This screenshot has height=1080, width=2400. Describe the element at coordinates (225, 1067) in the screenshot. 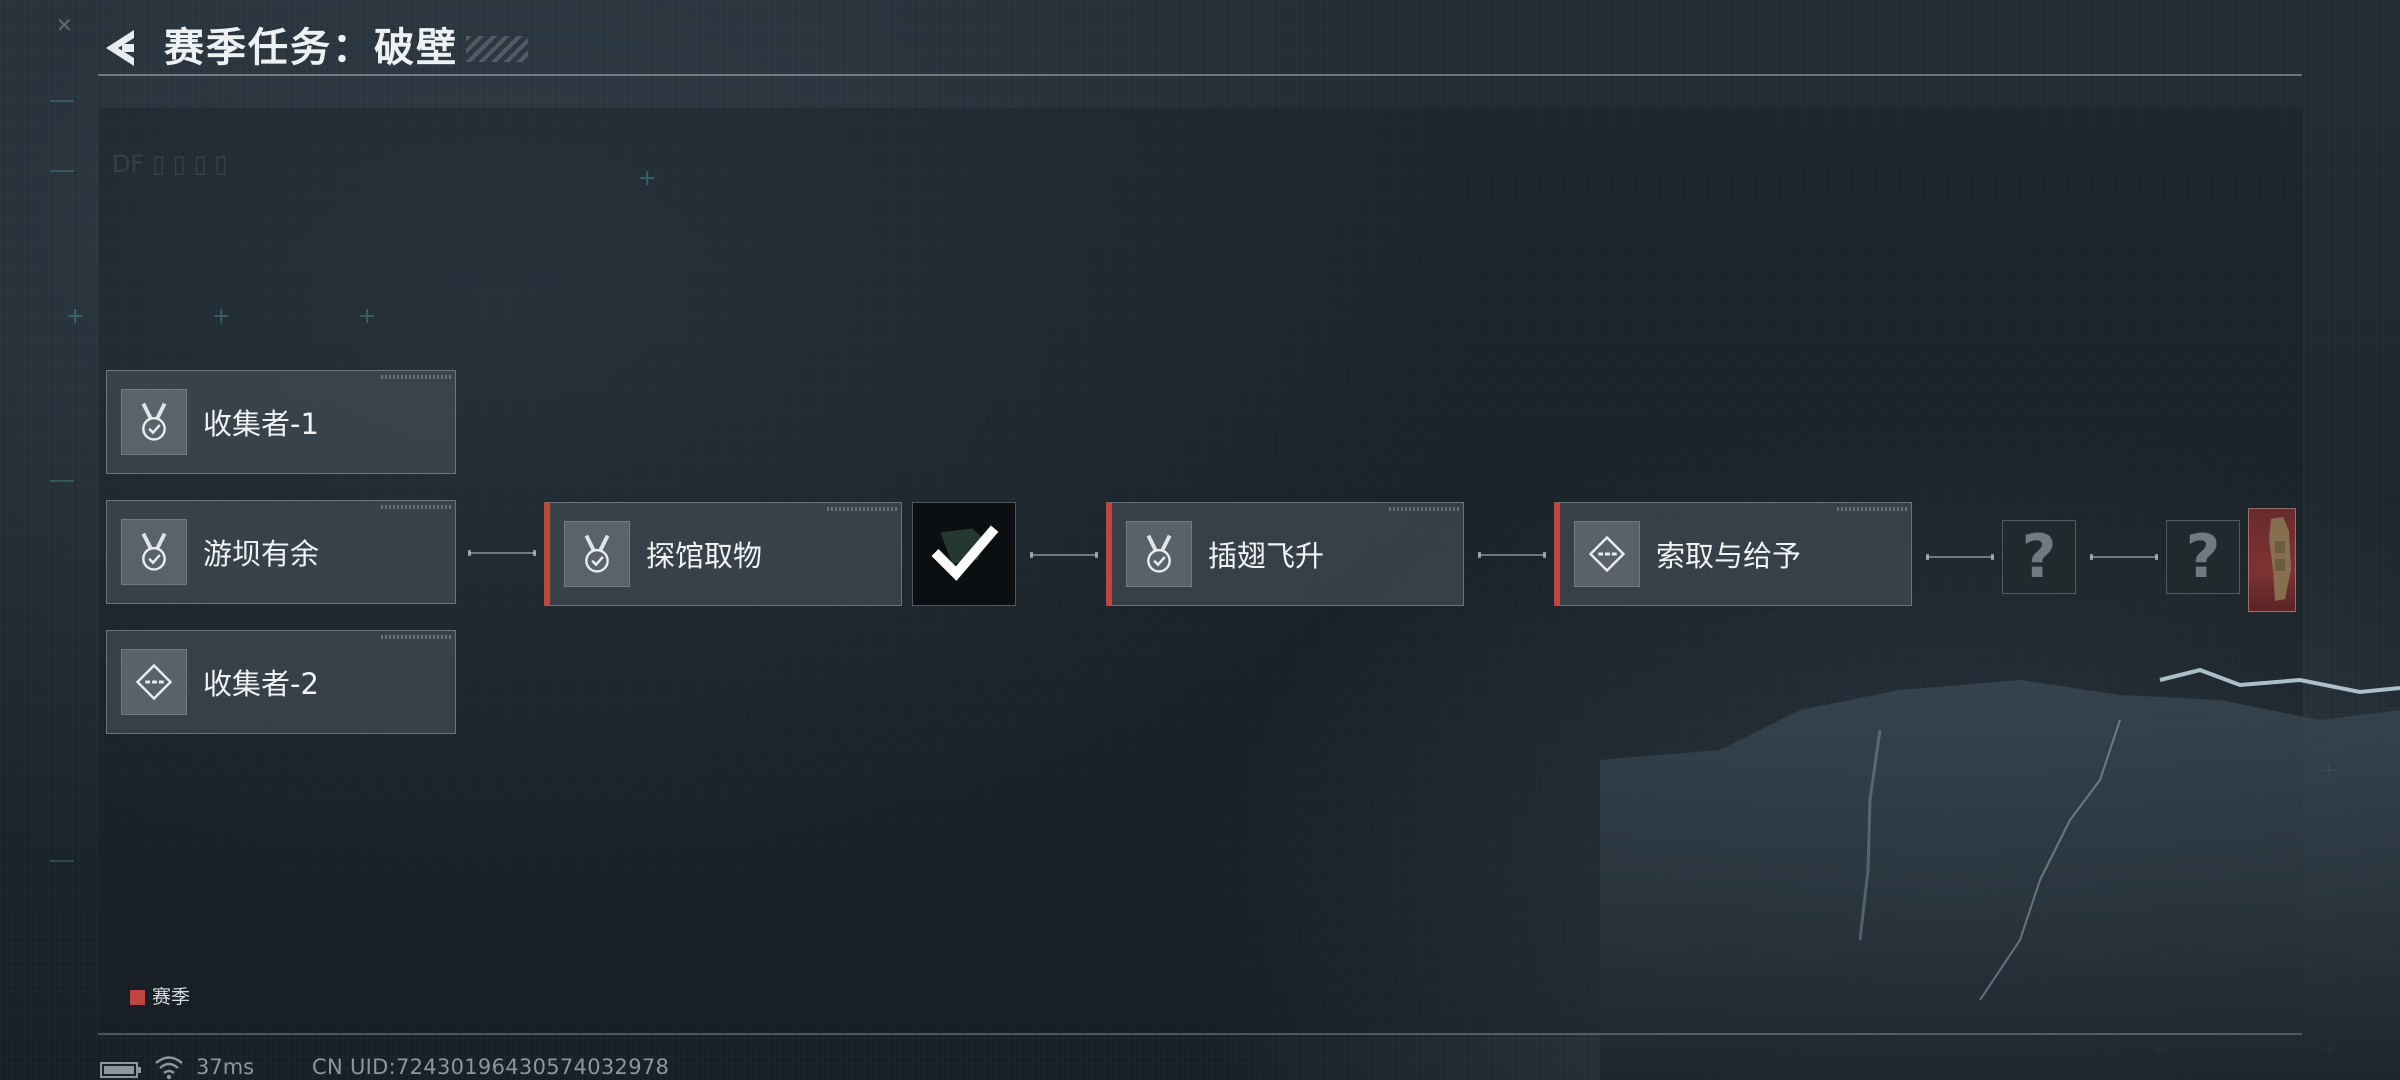

I see `ping-value: 37ms` at that location.